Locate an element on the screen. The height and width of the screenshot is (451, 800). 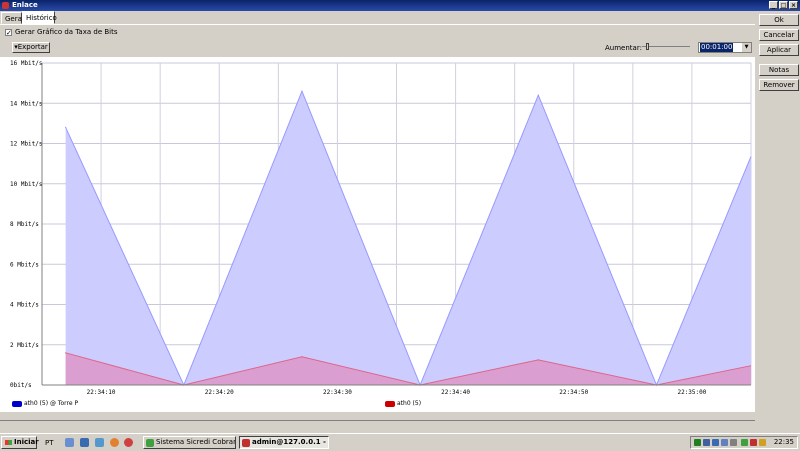
x-tick-label: 22:34:20 is located at coordinates (219, 392).